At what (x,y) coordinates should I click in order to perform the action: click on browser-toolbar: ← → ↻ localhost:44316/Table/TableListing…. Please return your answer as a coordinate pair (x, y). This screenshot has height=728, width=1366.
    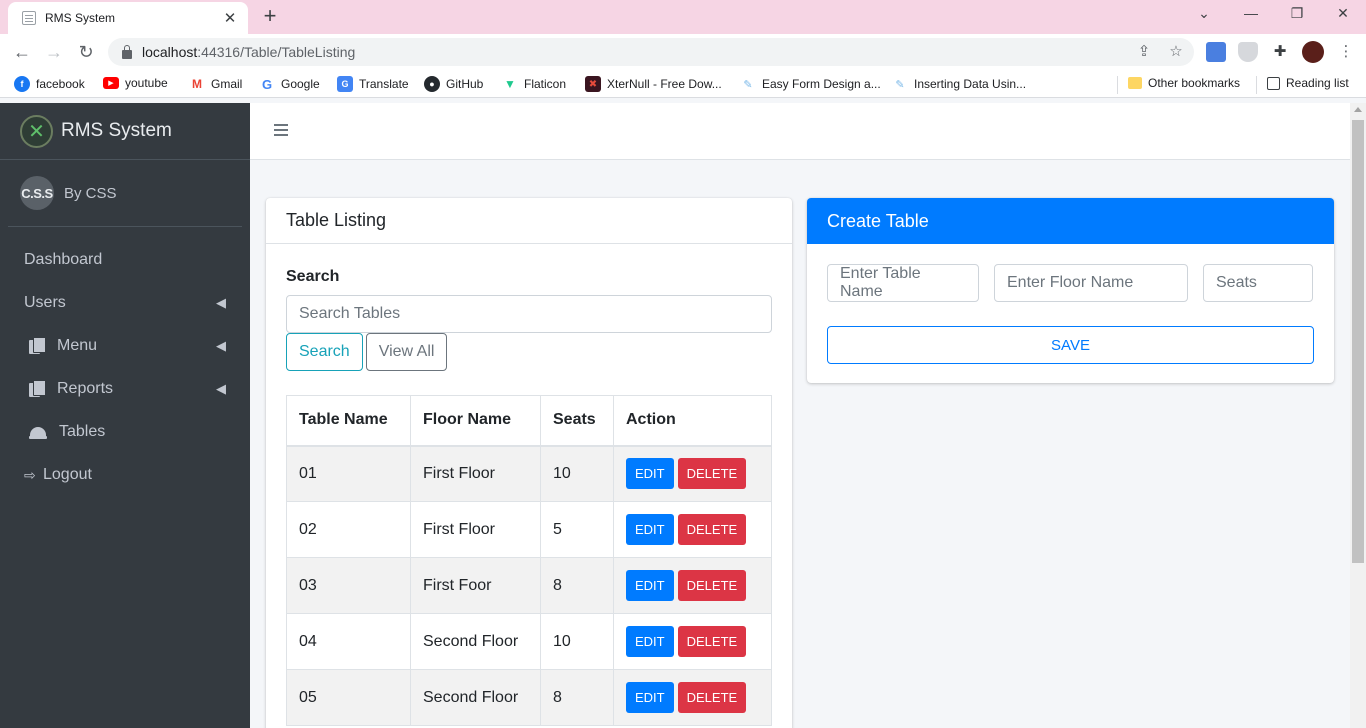
    Looking at the image, I should click on (683, 52).